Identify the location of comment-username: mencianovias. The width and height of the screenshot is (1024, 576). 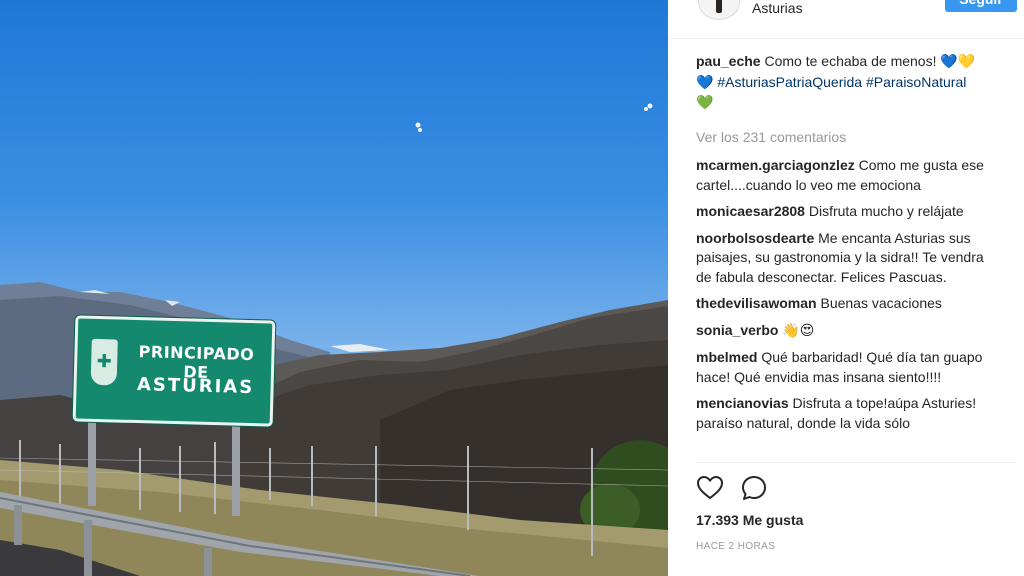
(742, 403).